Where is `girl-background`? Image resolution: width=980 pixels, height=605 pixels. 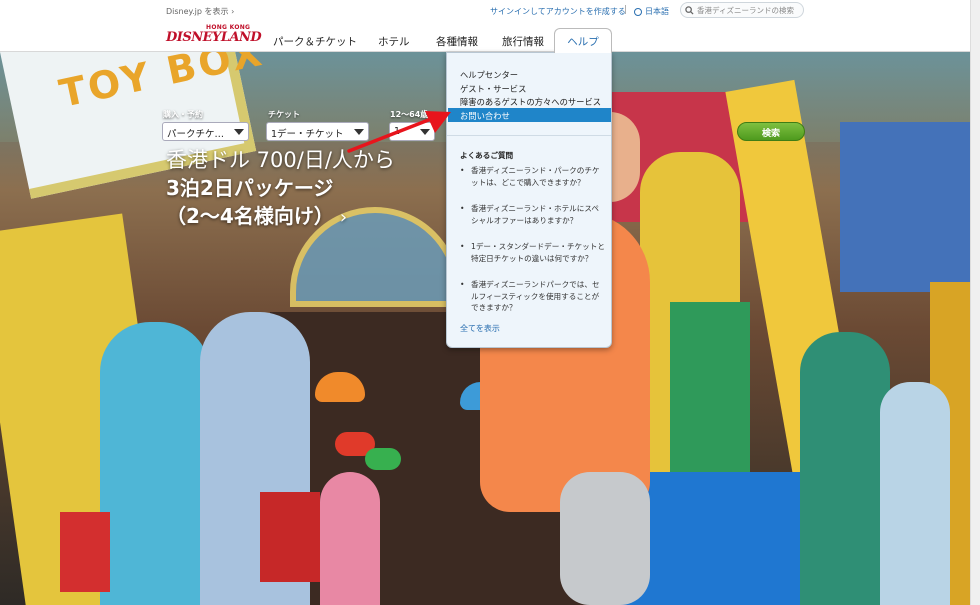
girl-background is located at coordinates (350, 538).